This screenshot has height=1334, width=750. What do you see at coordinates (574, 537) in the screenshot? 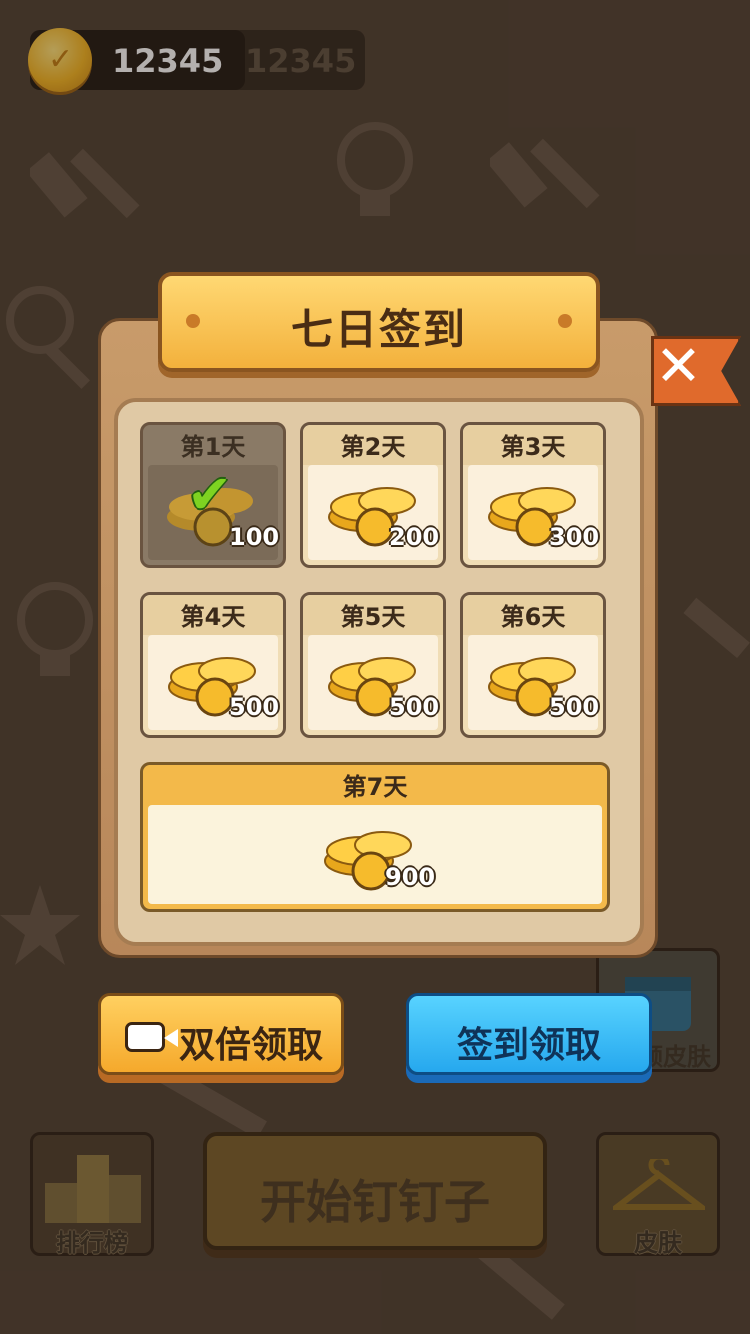
I see `day-amount: 300` at bounding box center [574, 537].